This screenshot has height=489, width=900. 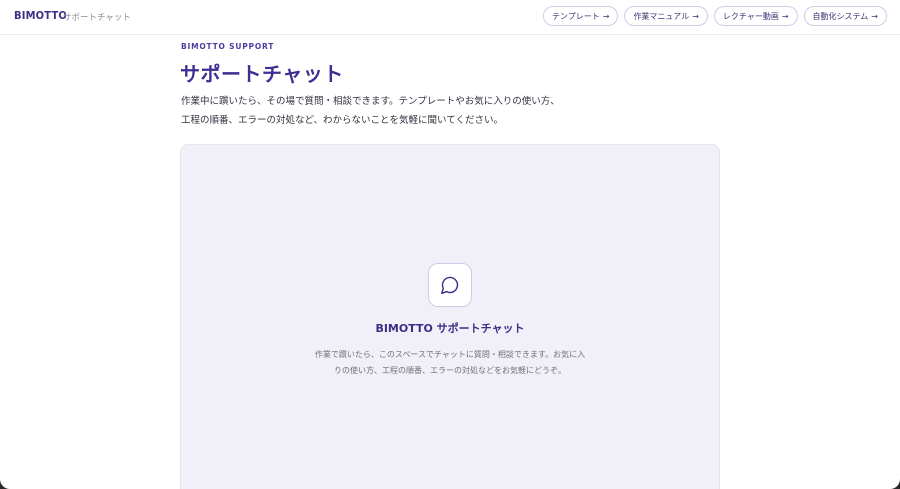 I want to click on nav-button-templates: テンプレート →, so click(x=580, y=16).